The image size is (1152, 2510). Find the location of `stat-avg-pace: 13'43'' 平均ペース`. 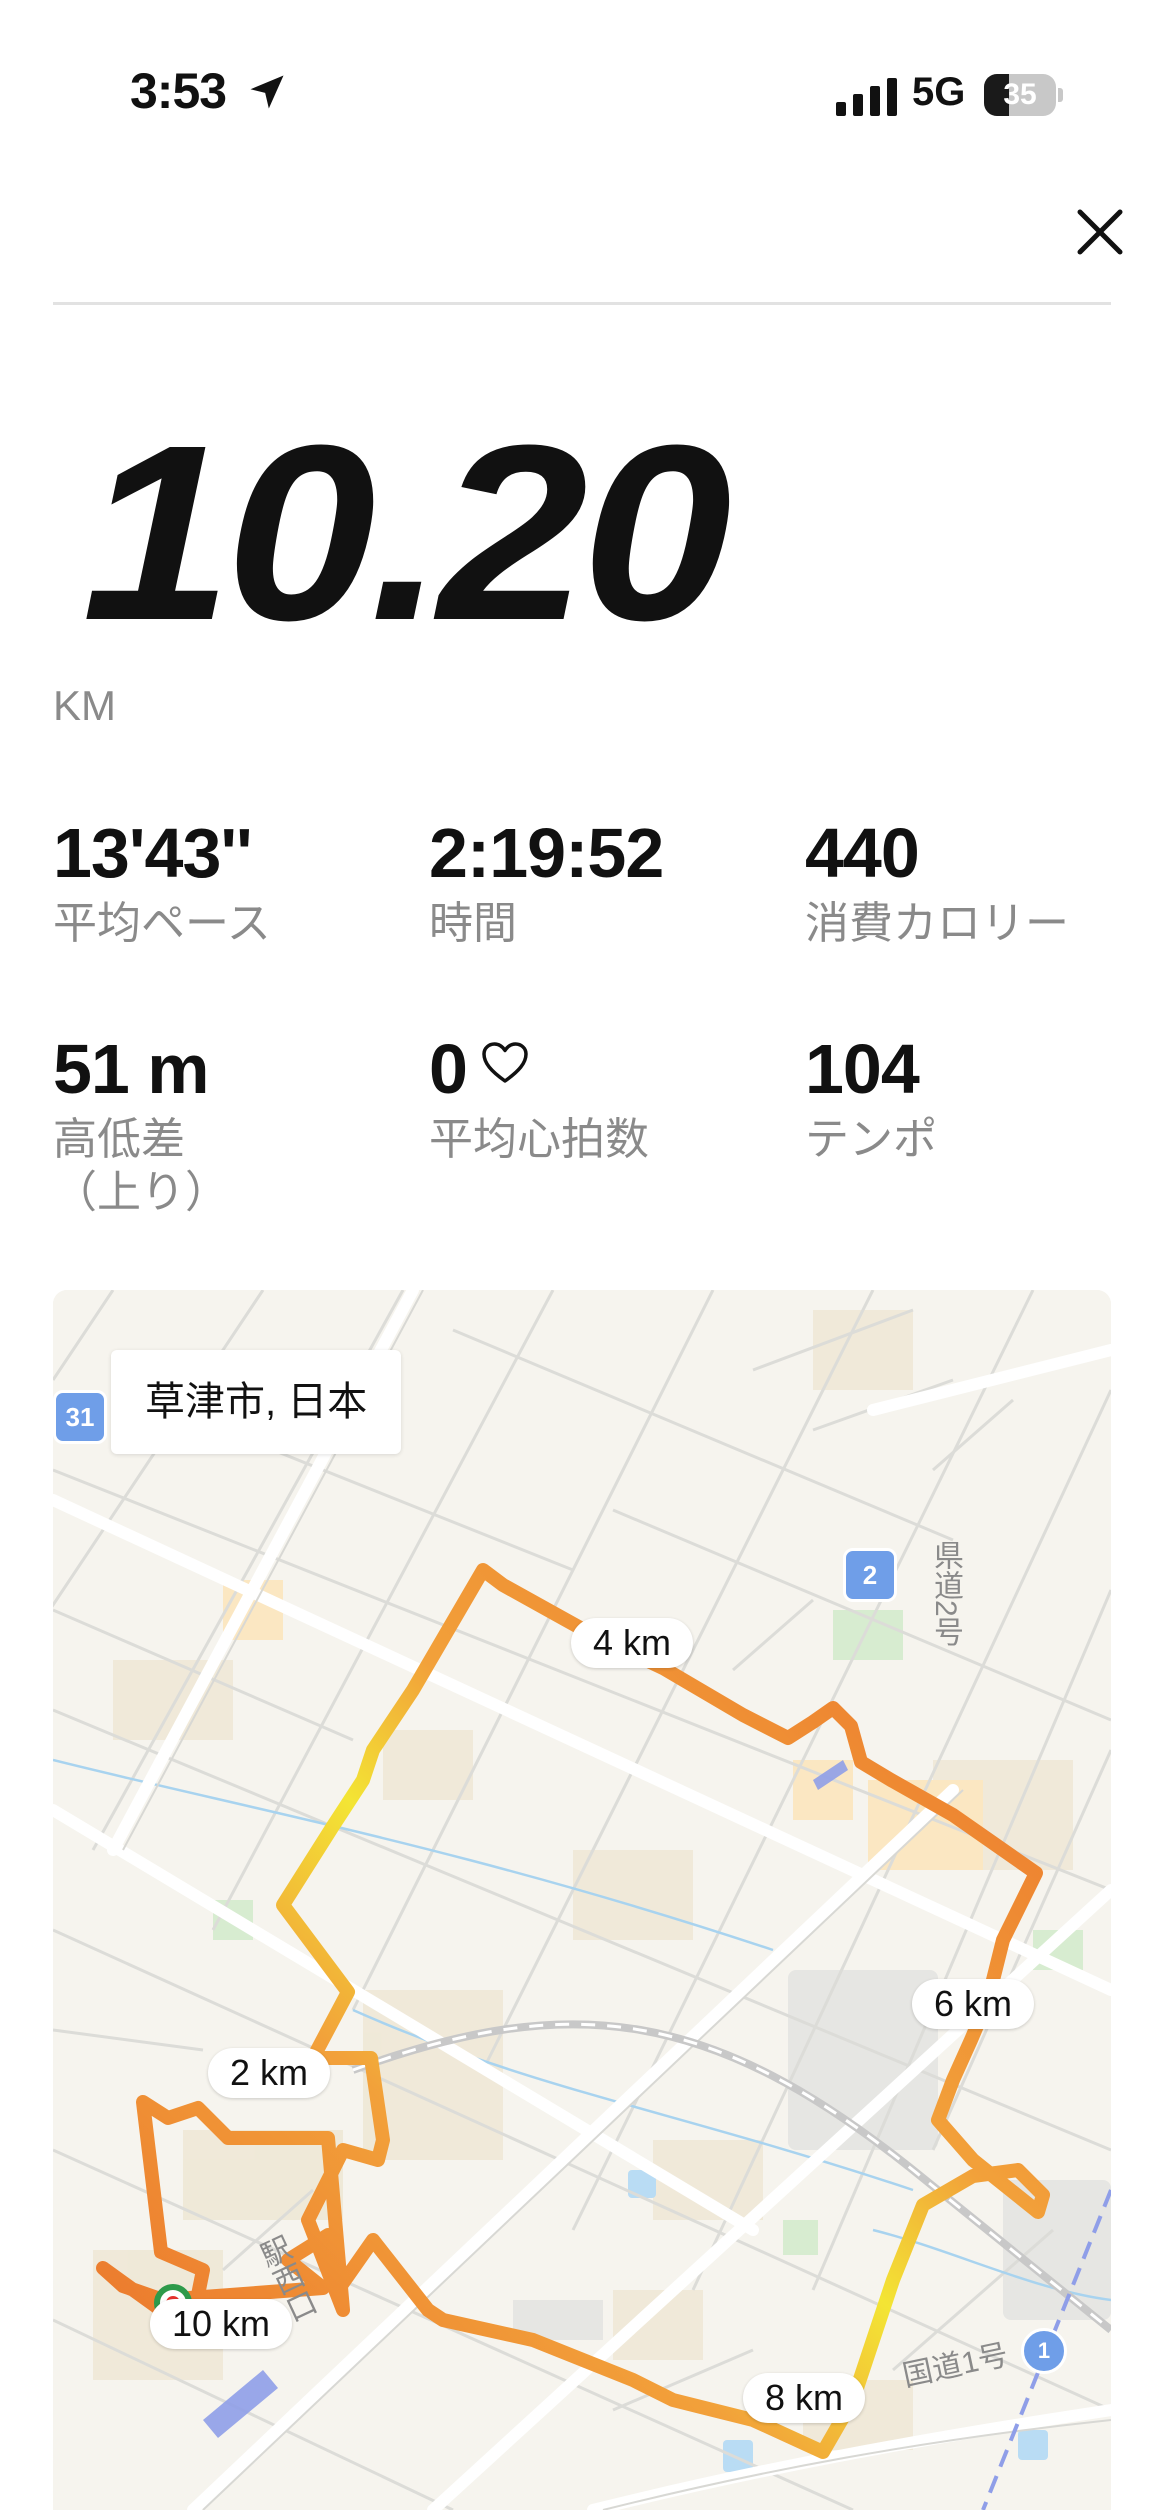

stat-avg-pace: 13'43'' 平均ペース is located at coordinates (162, 884).